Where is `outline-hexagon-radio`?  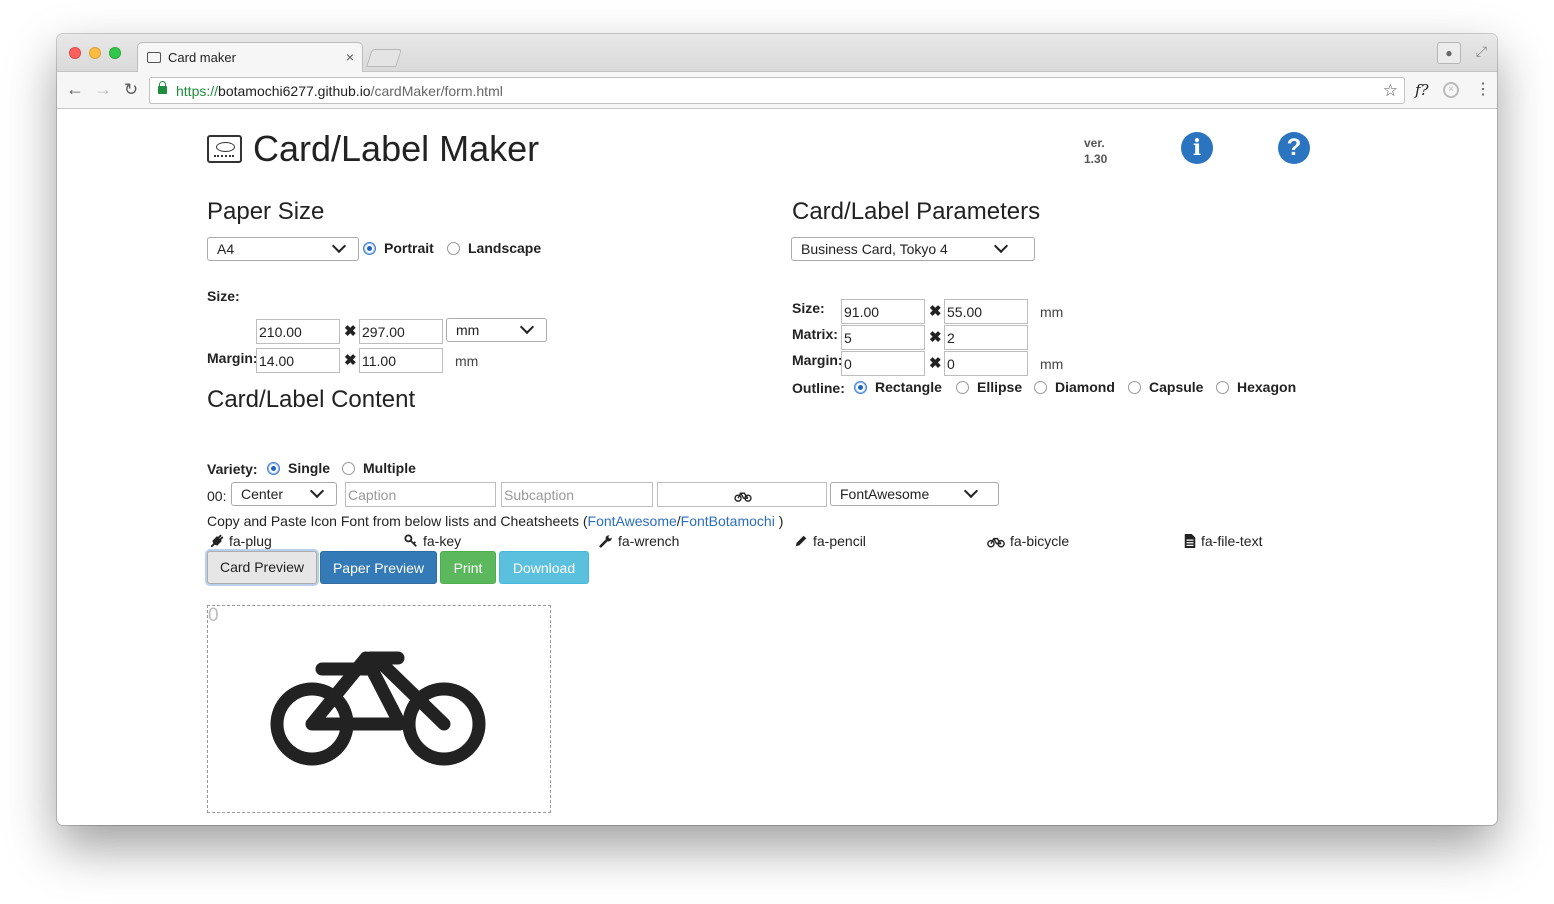 outline-hexagon-radio is located at coordinates (1222, 387).